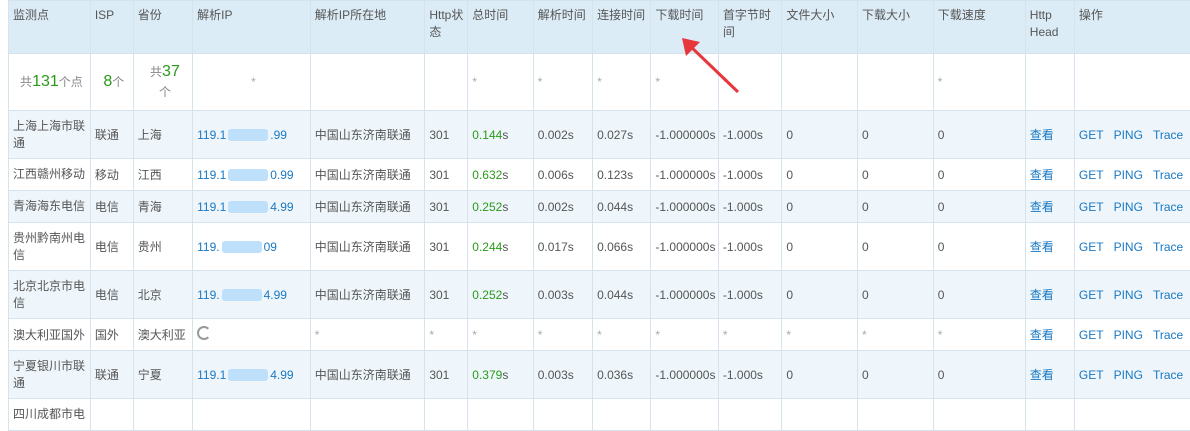 The image size is (1190, 431). Describe the element at coordinates (500, 82) in the screenshot. I see `summary-total: *` at that location.